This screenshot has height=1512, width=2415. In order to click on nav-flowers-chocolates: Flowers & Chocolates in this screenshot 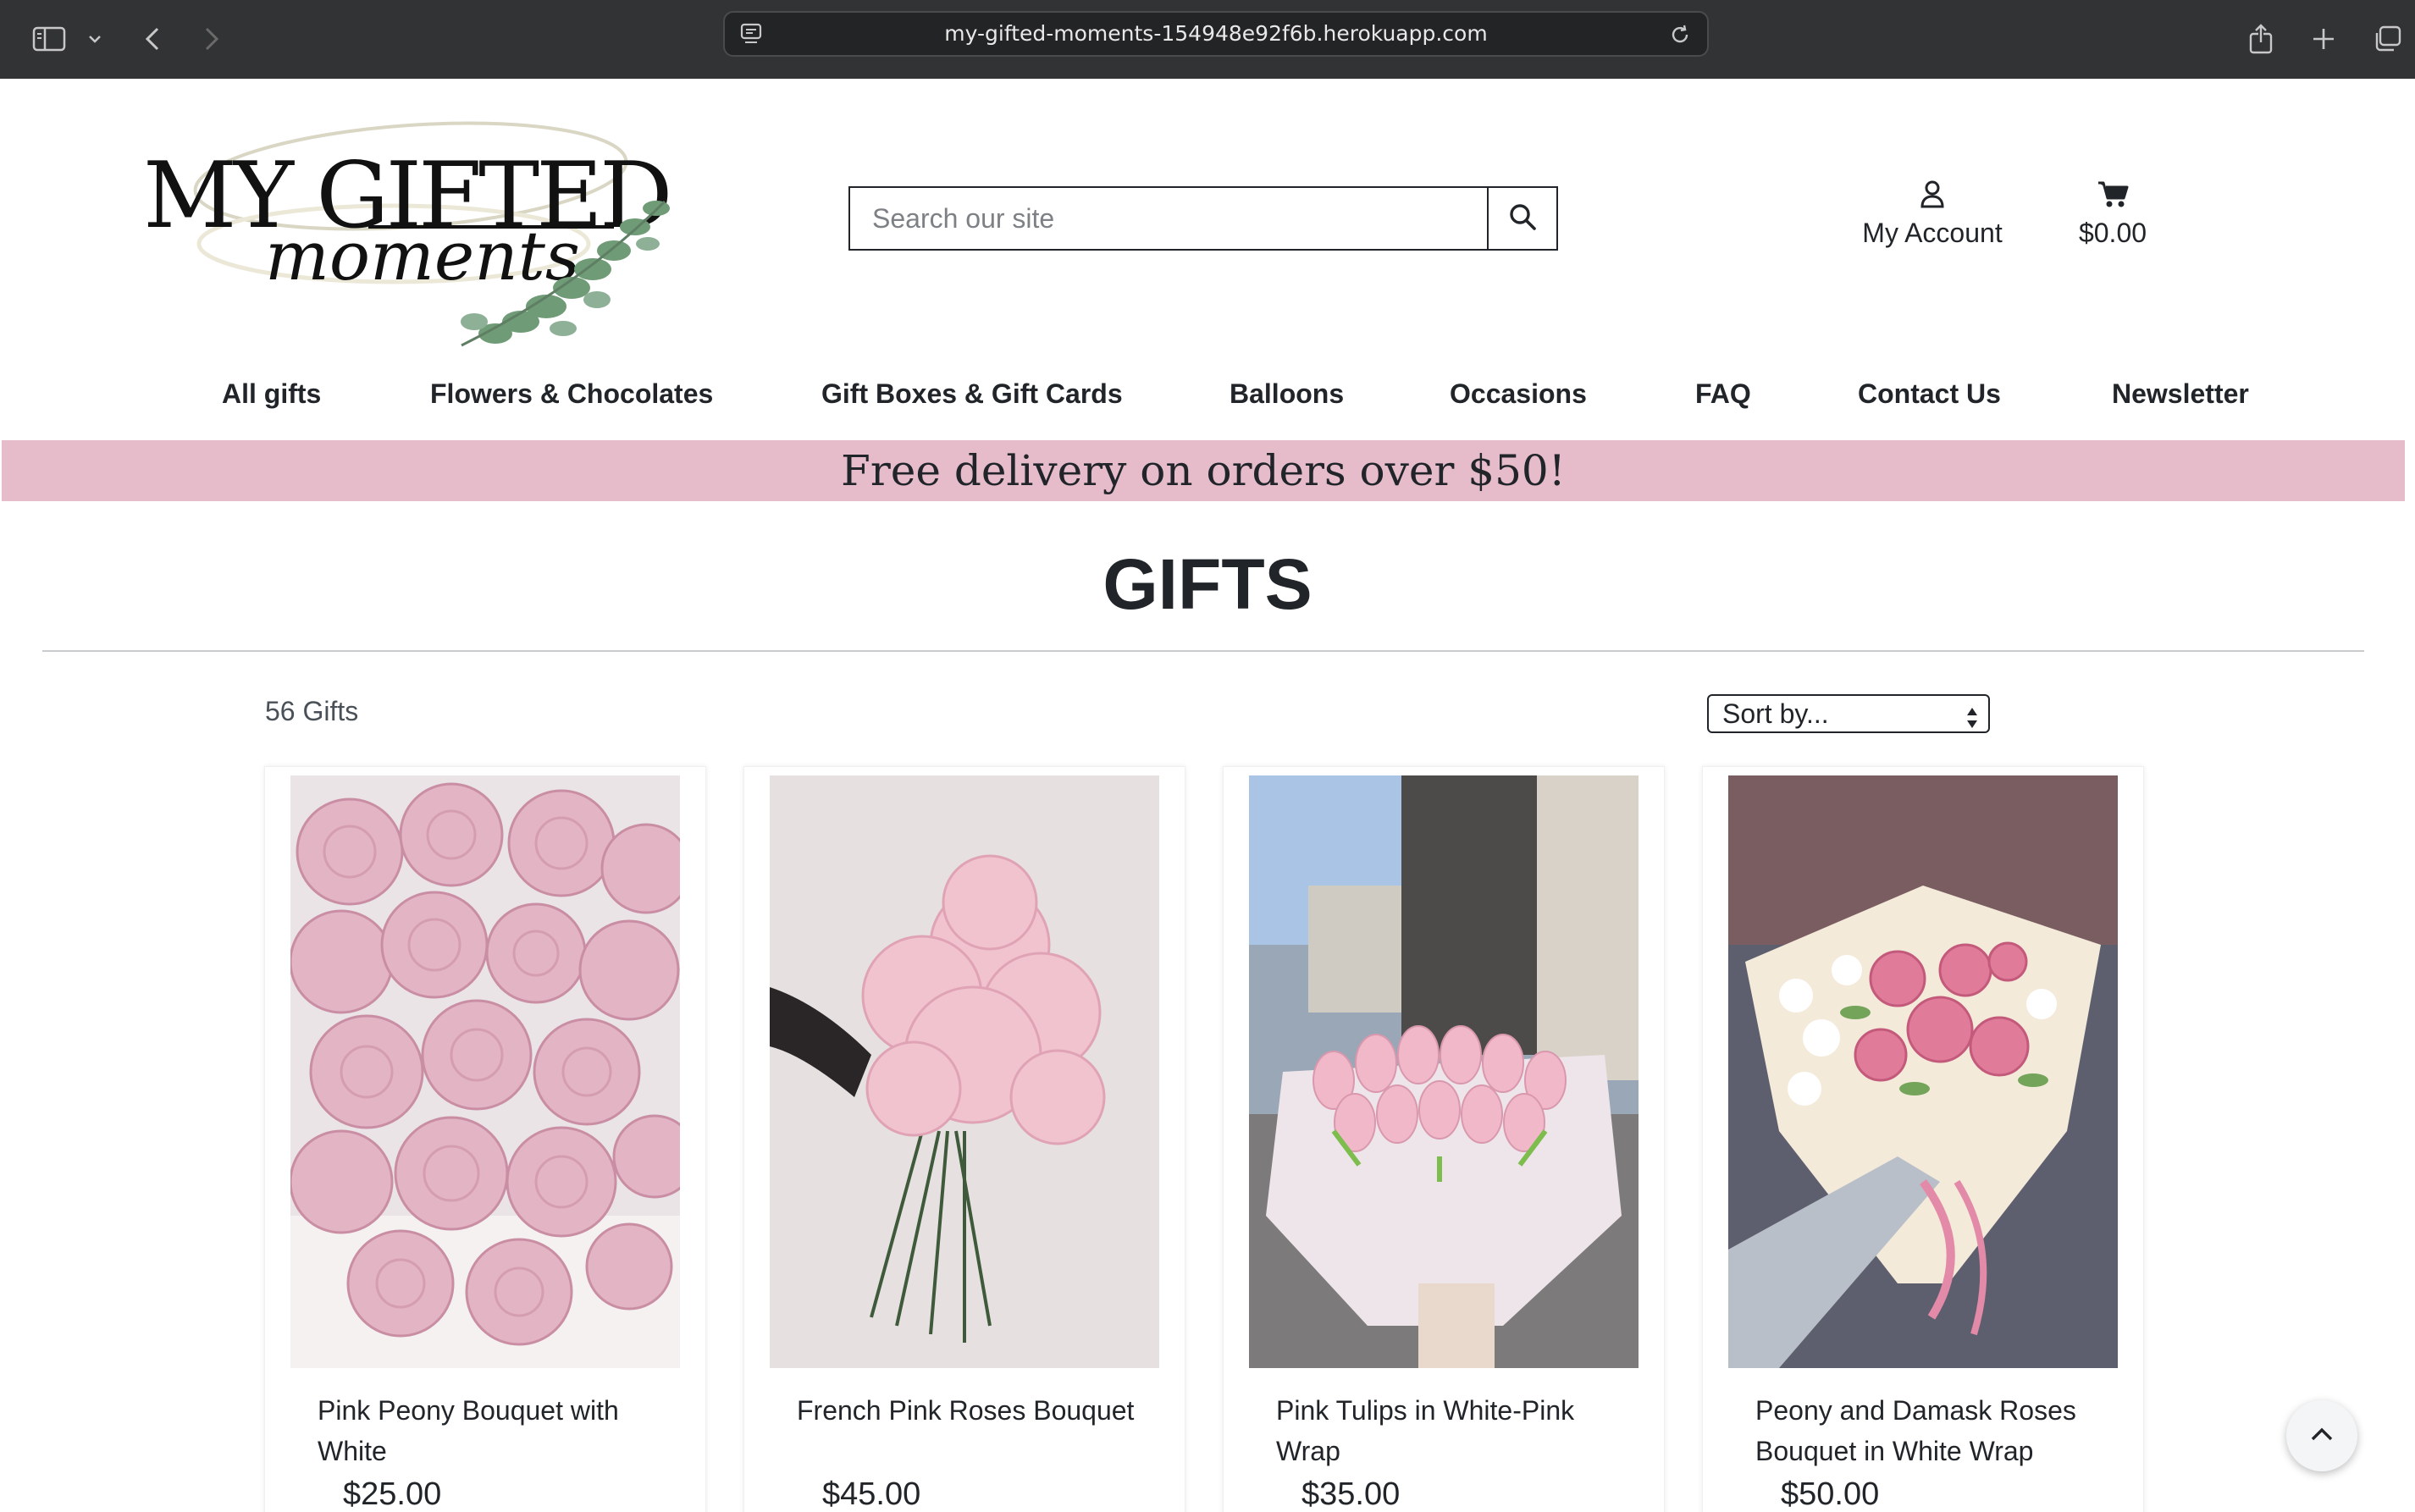, I will do `click(571, 394)`.